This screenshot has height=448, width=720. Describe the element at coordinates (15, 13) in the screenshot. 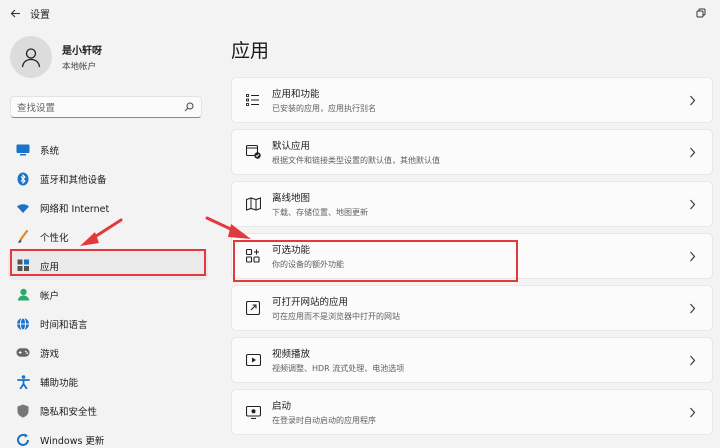

I see `back-arrow-icon` at that location.